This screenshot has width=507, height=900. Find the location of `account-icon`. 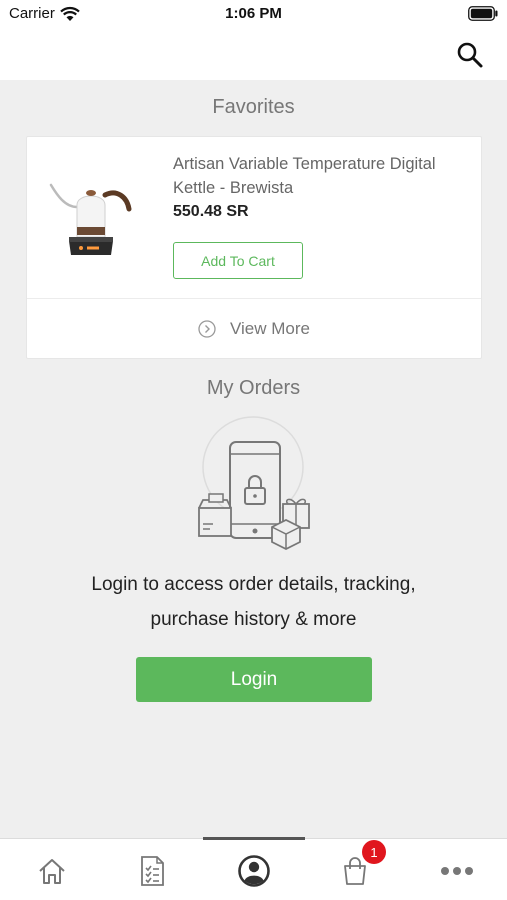

account-icon is located at coordinates (254, 871).